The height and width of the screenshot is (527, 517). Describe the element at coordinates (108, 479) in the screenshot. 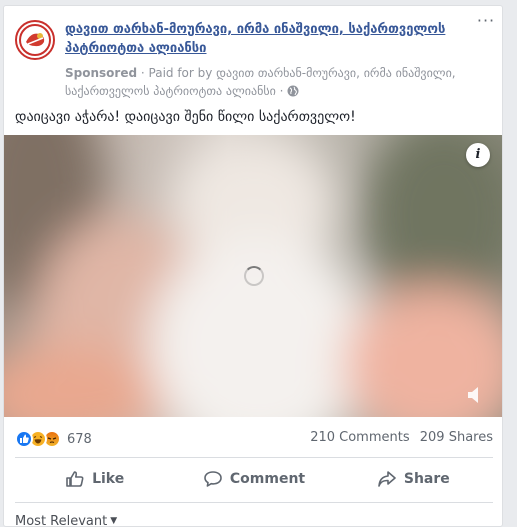

I see `like-label: Like` at that location.